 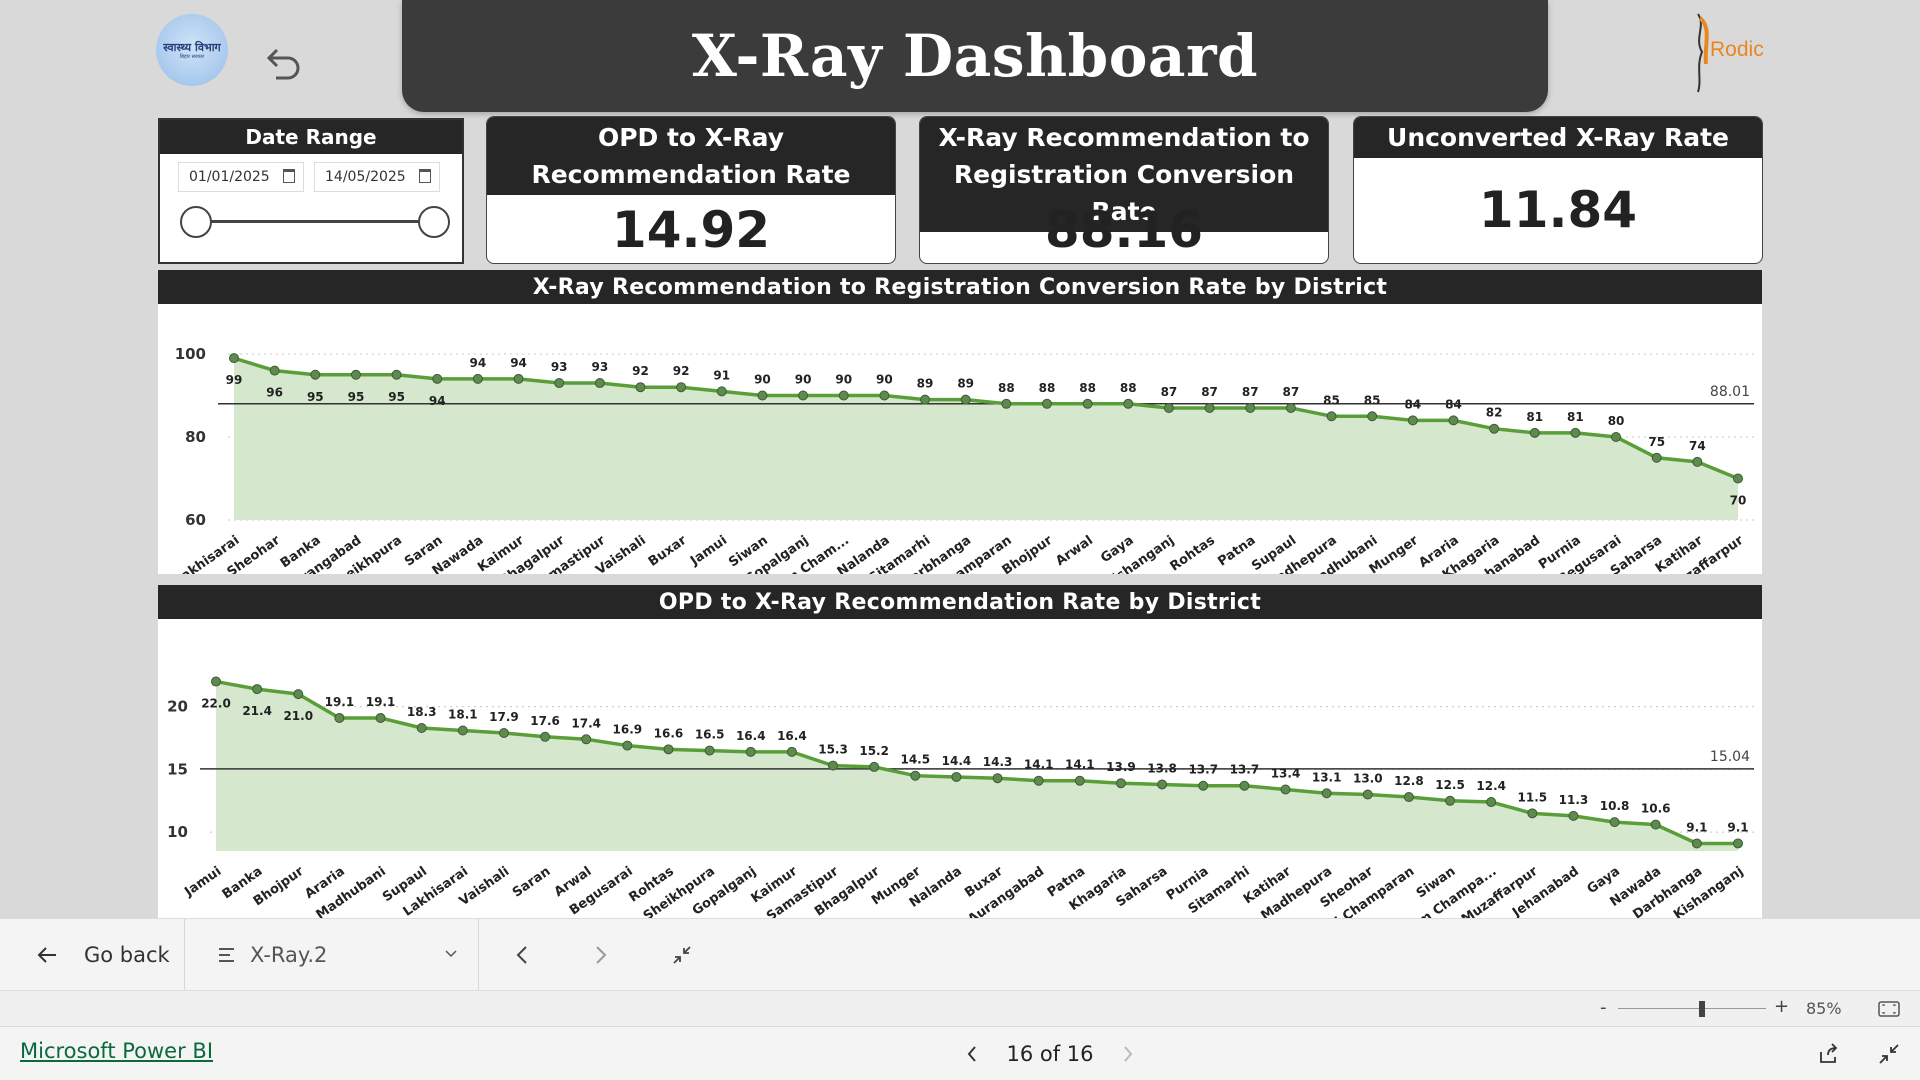 I want to click on zoom-slider-track, so click(x=1692, y=1008).